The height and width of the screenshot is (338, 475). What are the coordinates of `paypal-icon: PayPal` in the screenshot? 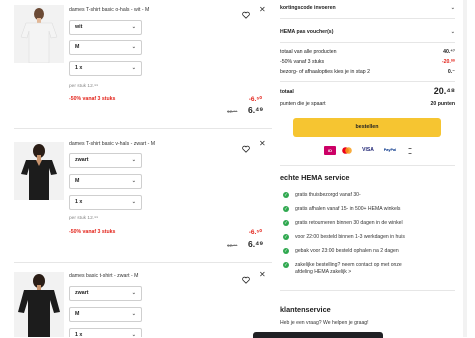 It's located at (390, 150).